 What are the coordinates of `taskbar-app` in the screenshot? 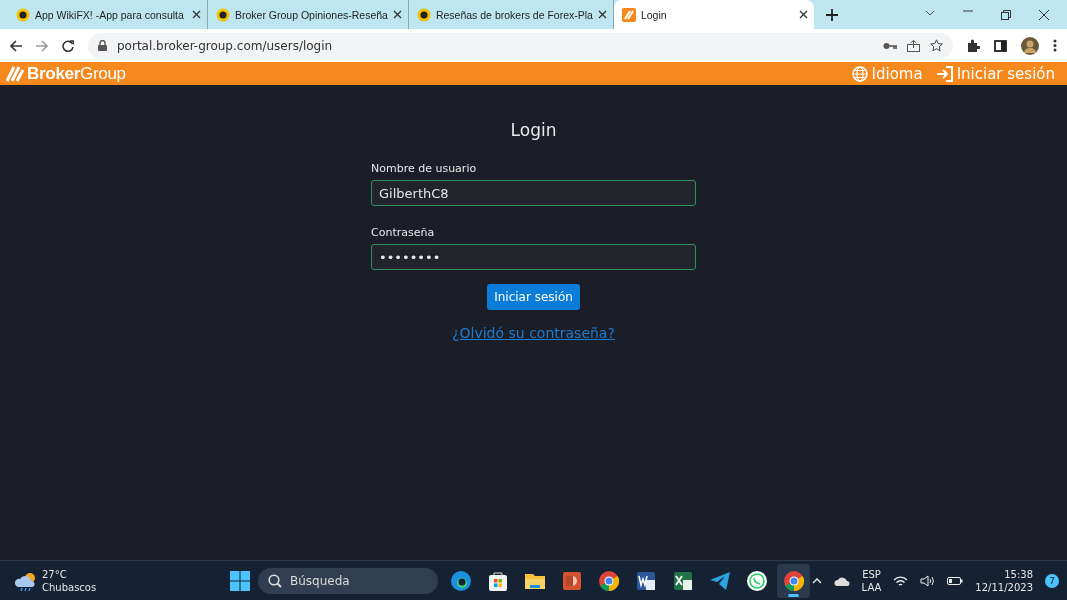 It's located at (793, 580).